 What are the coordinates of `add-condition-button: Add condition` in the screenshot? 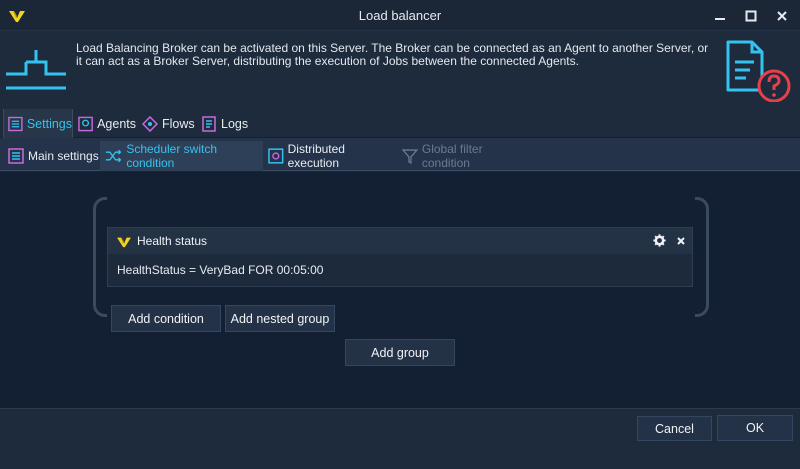 It's located at (166, 318).